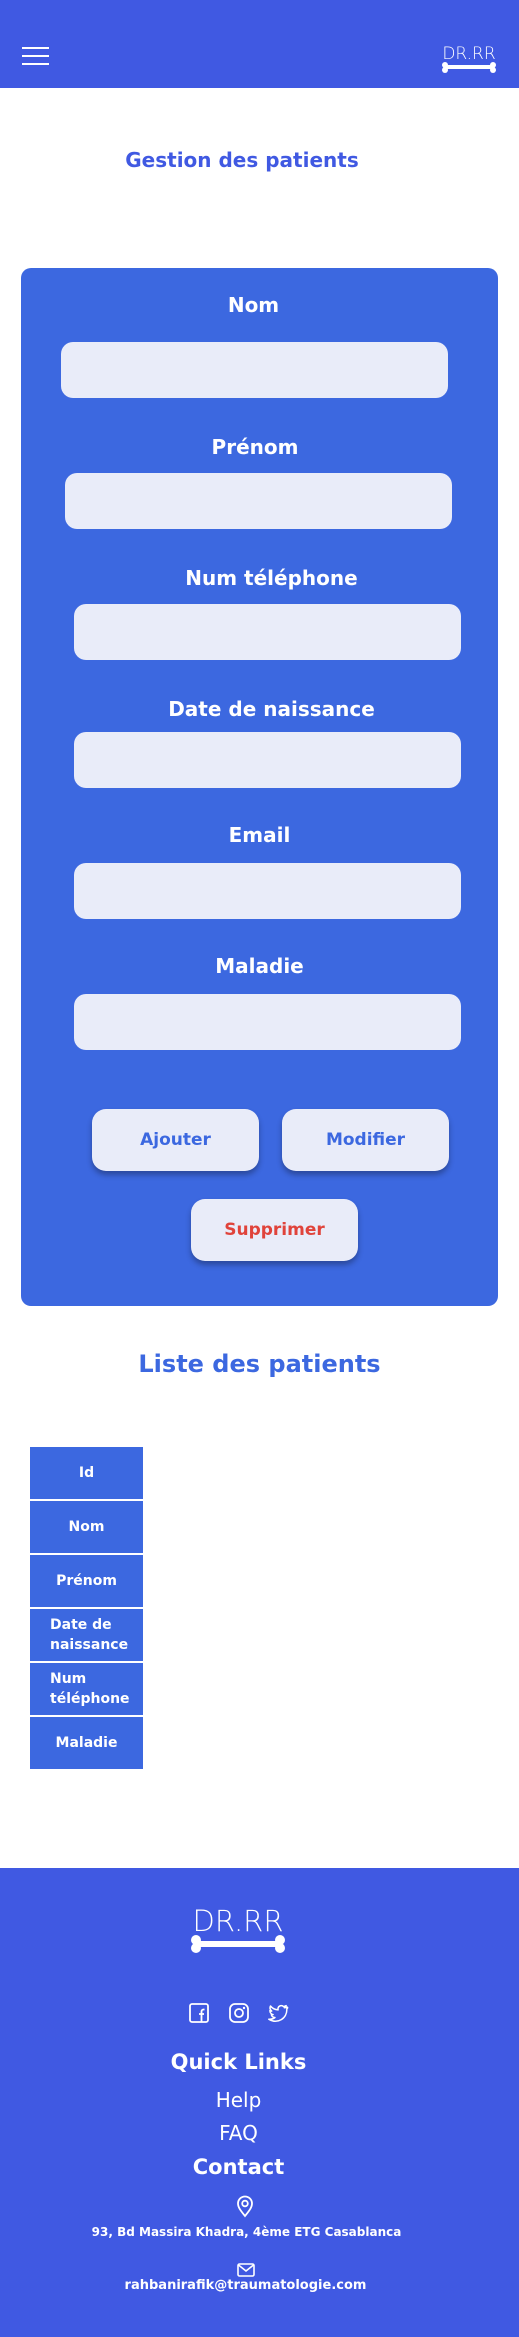  What do you see at coordinates (258, 501) in the screenshot?
I see `prenom-input` at bounding box center [258, 501].